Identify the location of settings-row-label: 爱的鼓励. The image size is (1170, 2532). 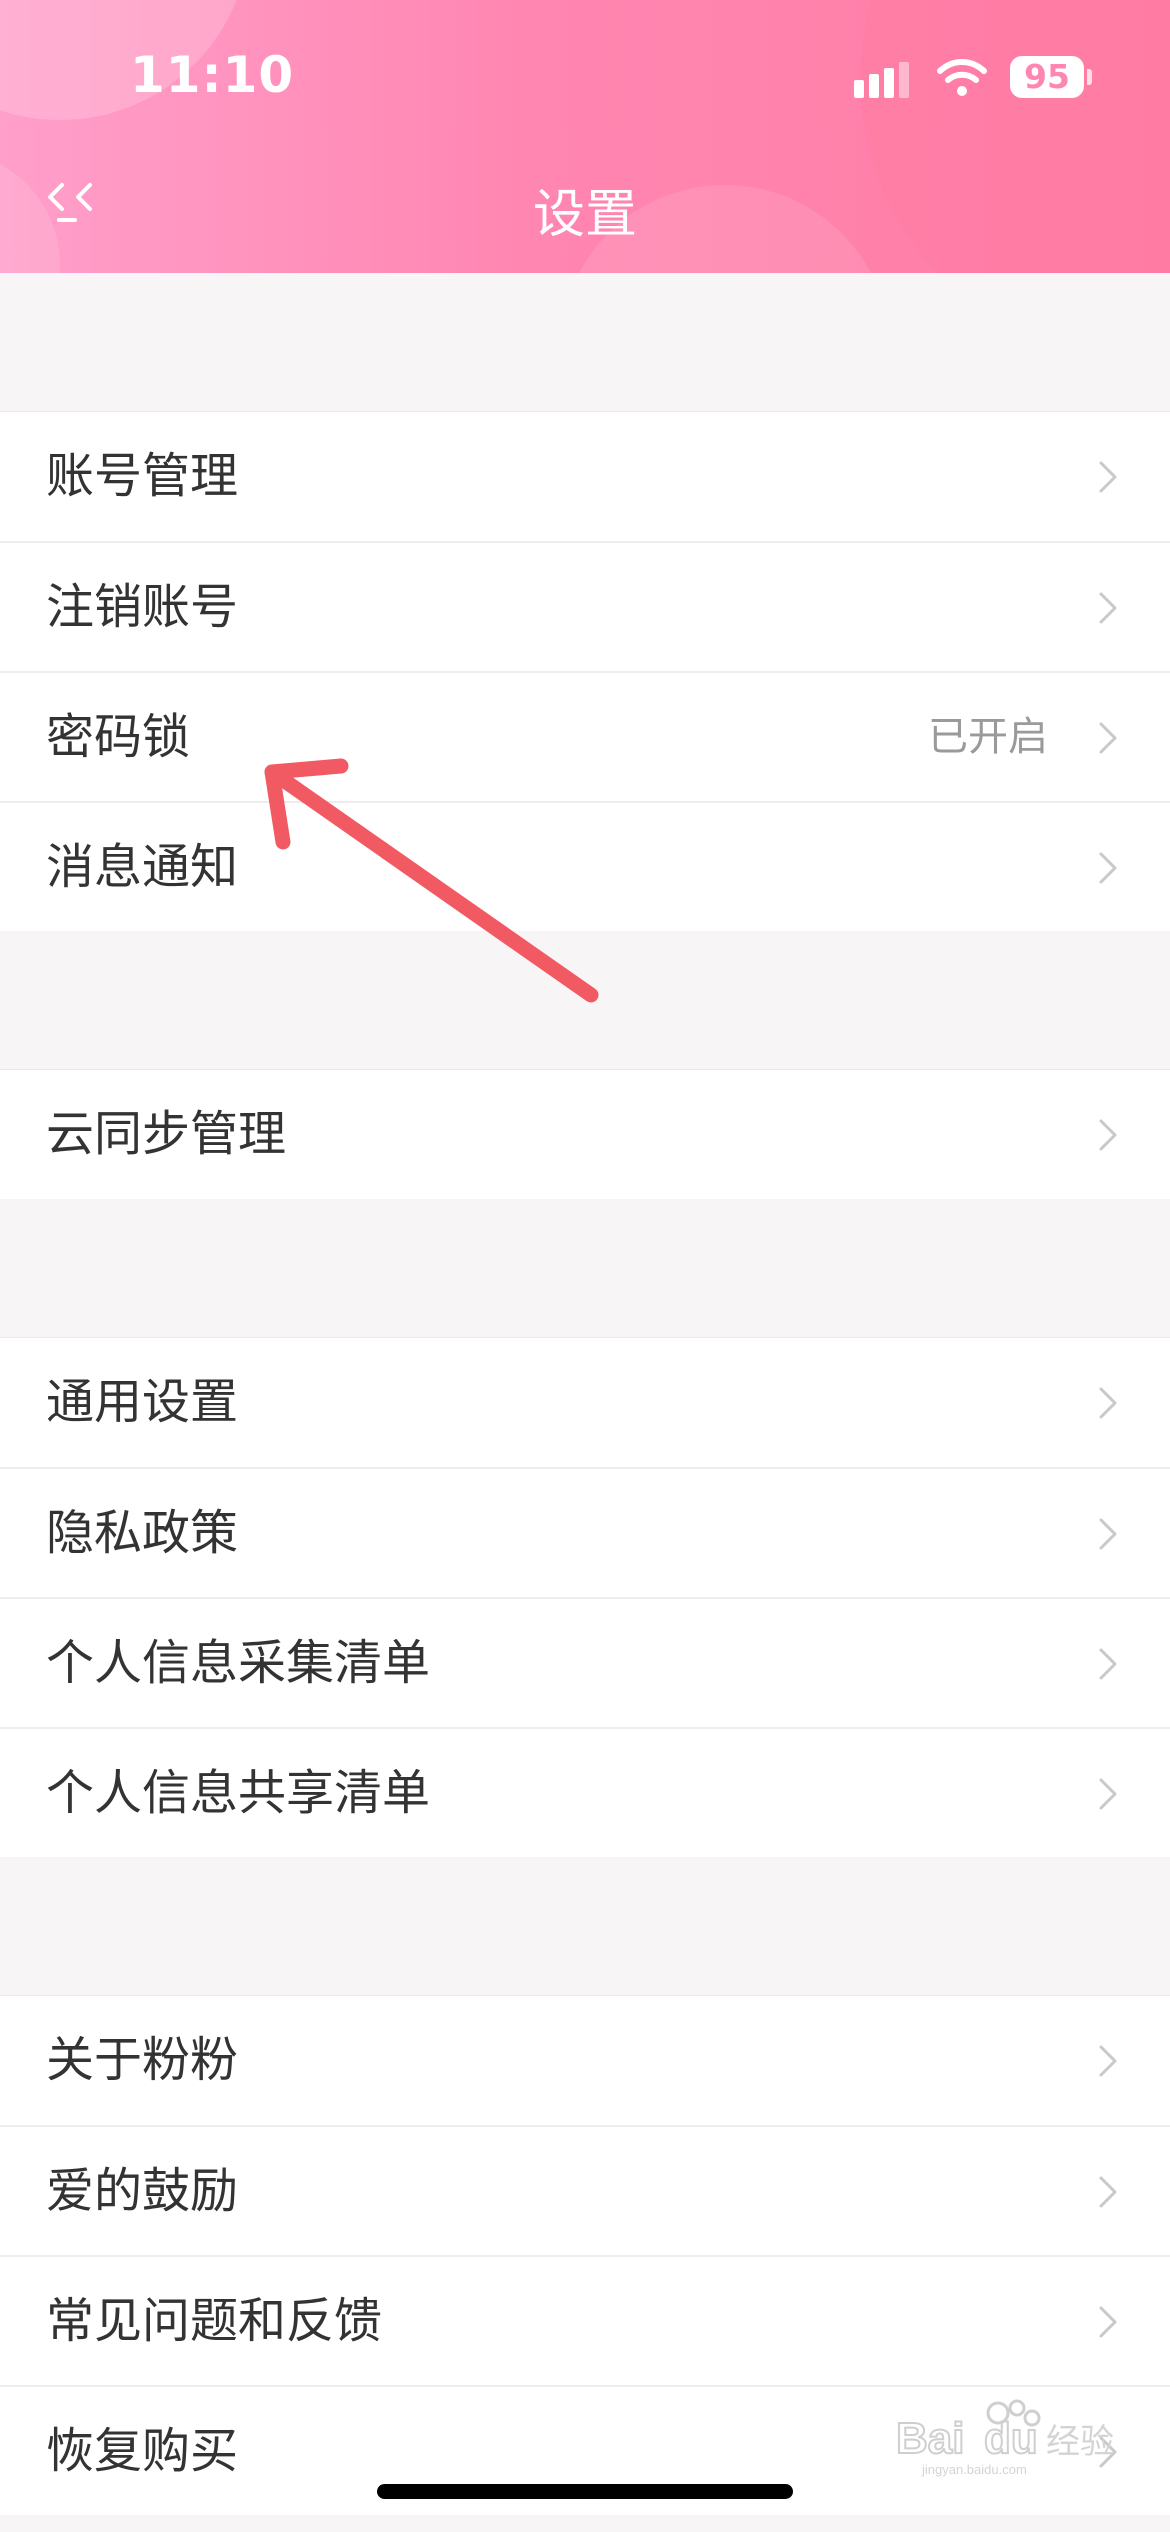
(142, 2191).